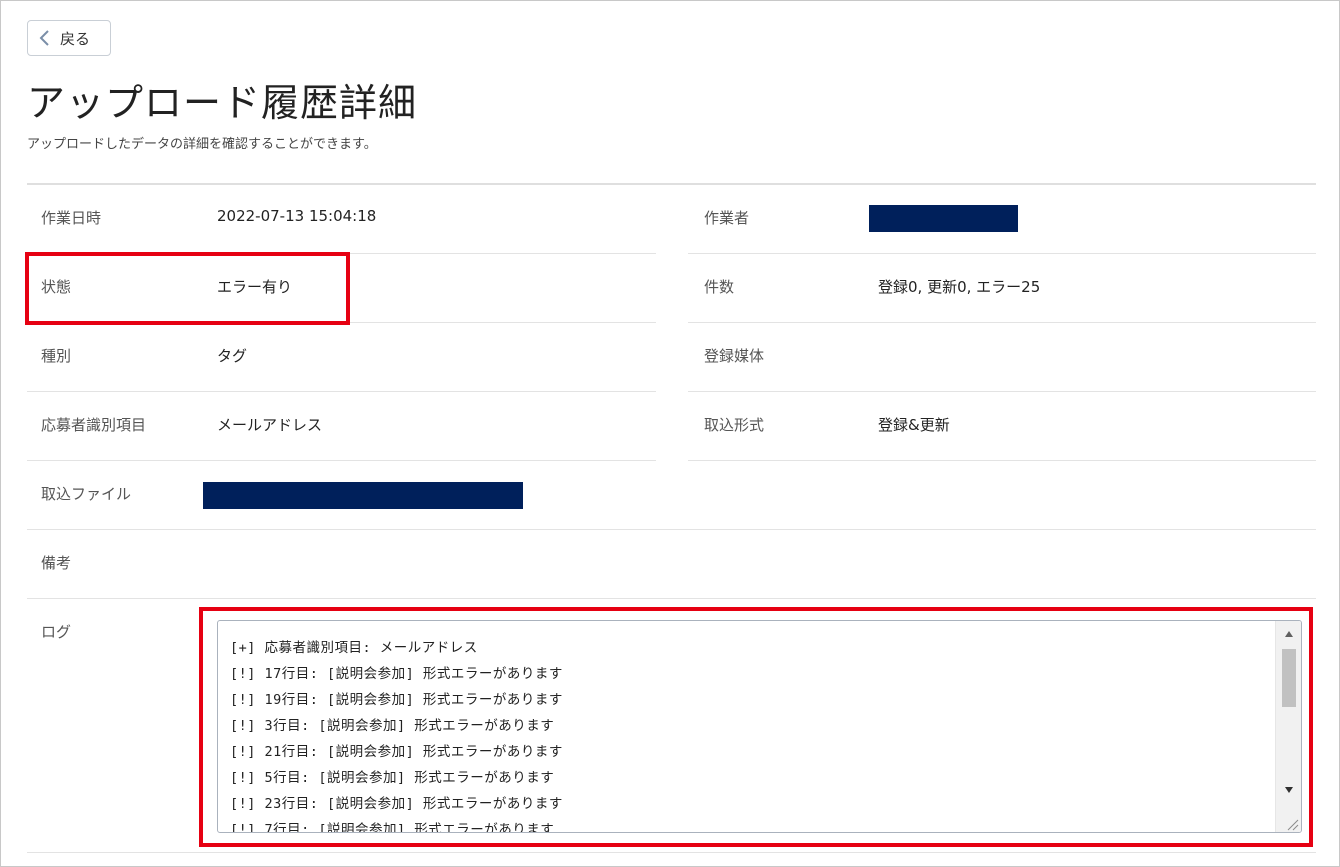 The height and width of the screenshot is (867, 1340). Describe the element at coordinates (341, 426) in the screenshot. I see `applicant-identifier-row: 応募者識別項目 メールアドレス` at that location.